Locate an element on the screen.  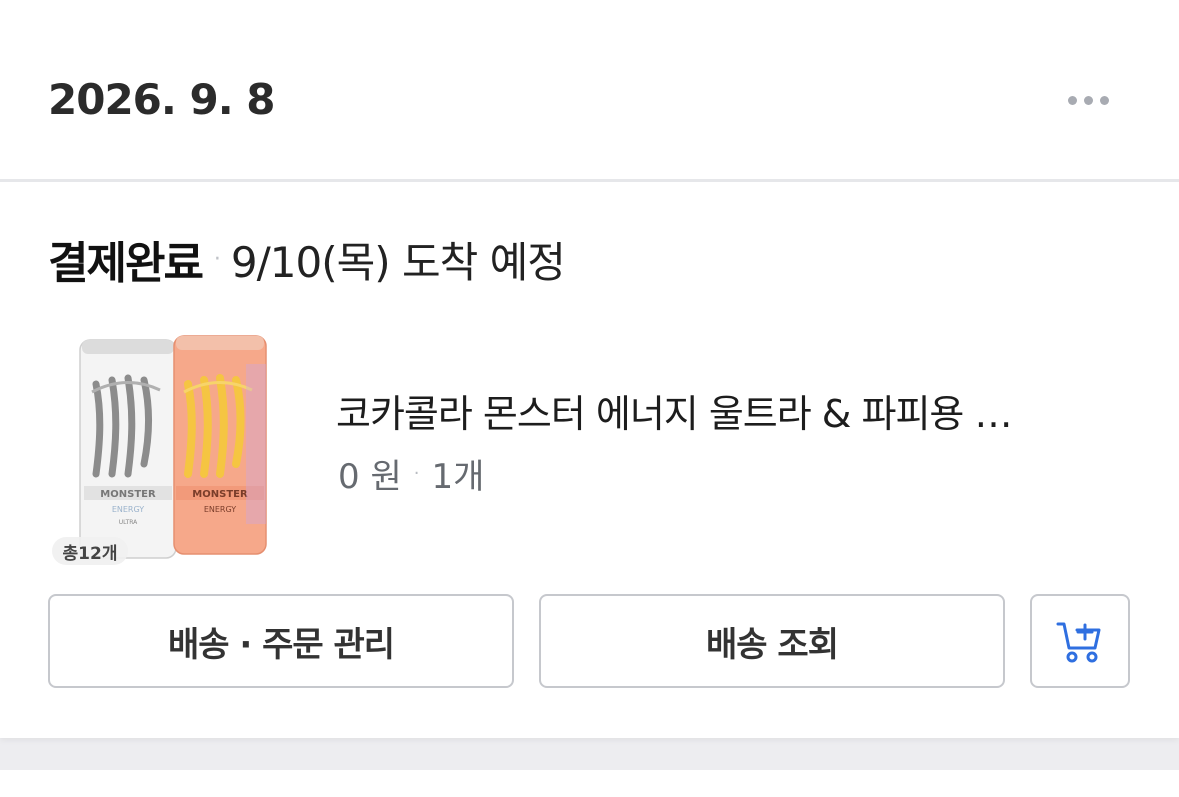
price-quantity-line: 0 원 · 1개 is located at coordinates (411, 473).